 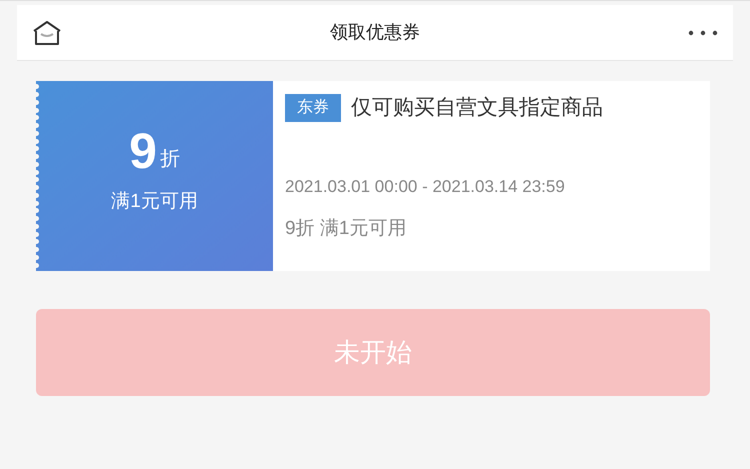 I want to click on coupon-description: 仅可购买自营文具指定商品, so click(x=477, y=108).